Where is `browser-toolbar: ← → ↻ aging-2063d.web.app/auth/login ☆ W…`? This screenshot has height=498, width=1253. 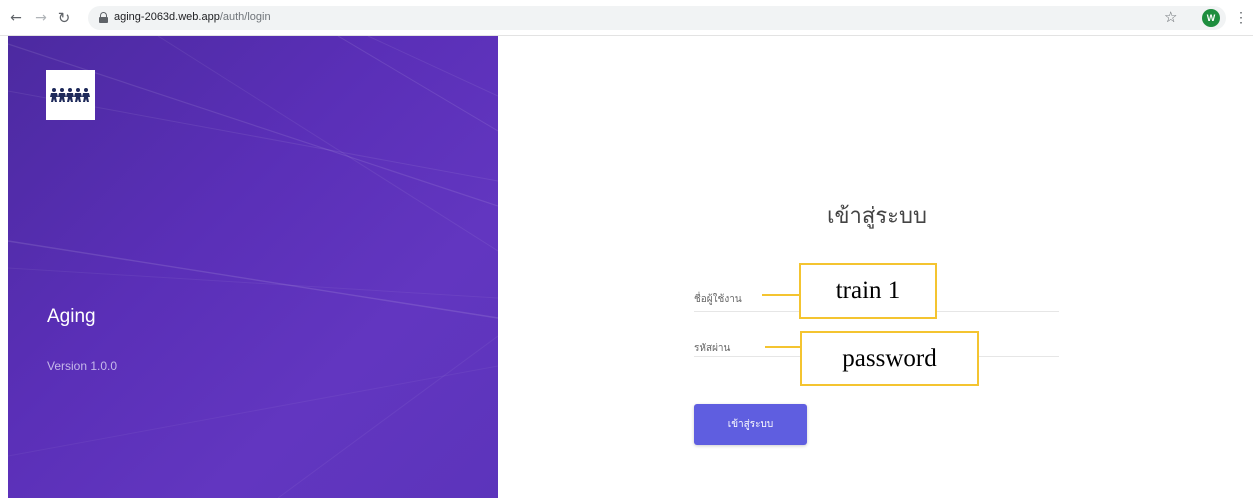 browser-toolbar: ← → ↻ aging-2063d.web.app/auth/login ☆ W… is located at coordinates (626, 18).